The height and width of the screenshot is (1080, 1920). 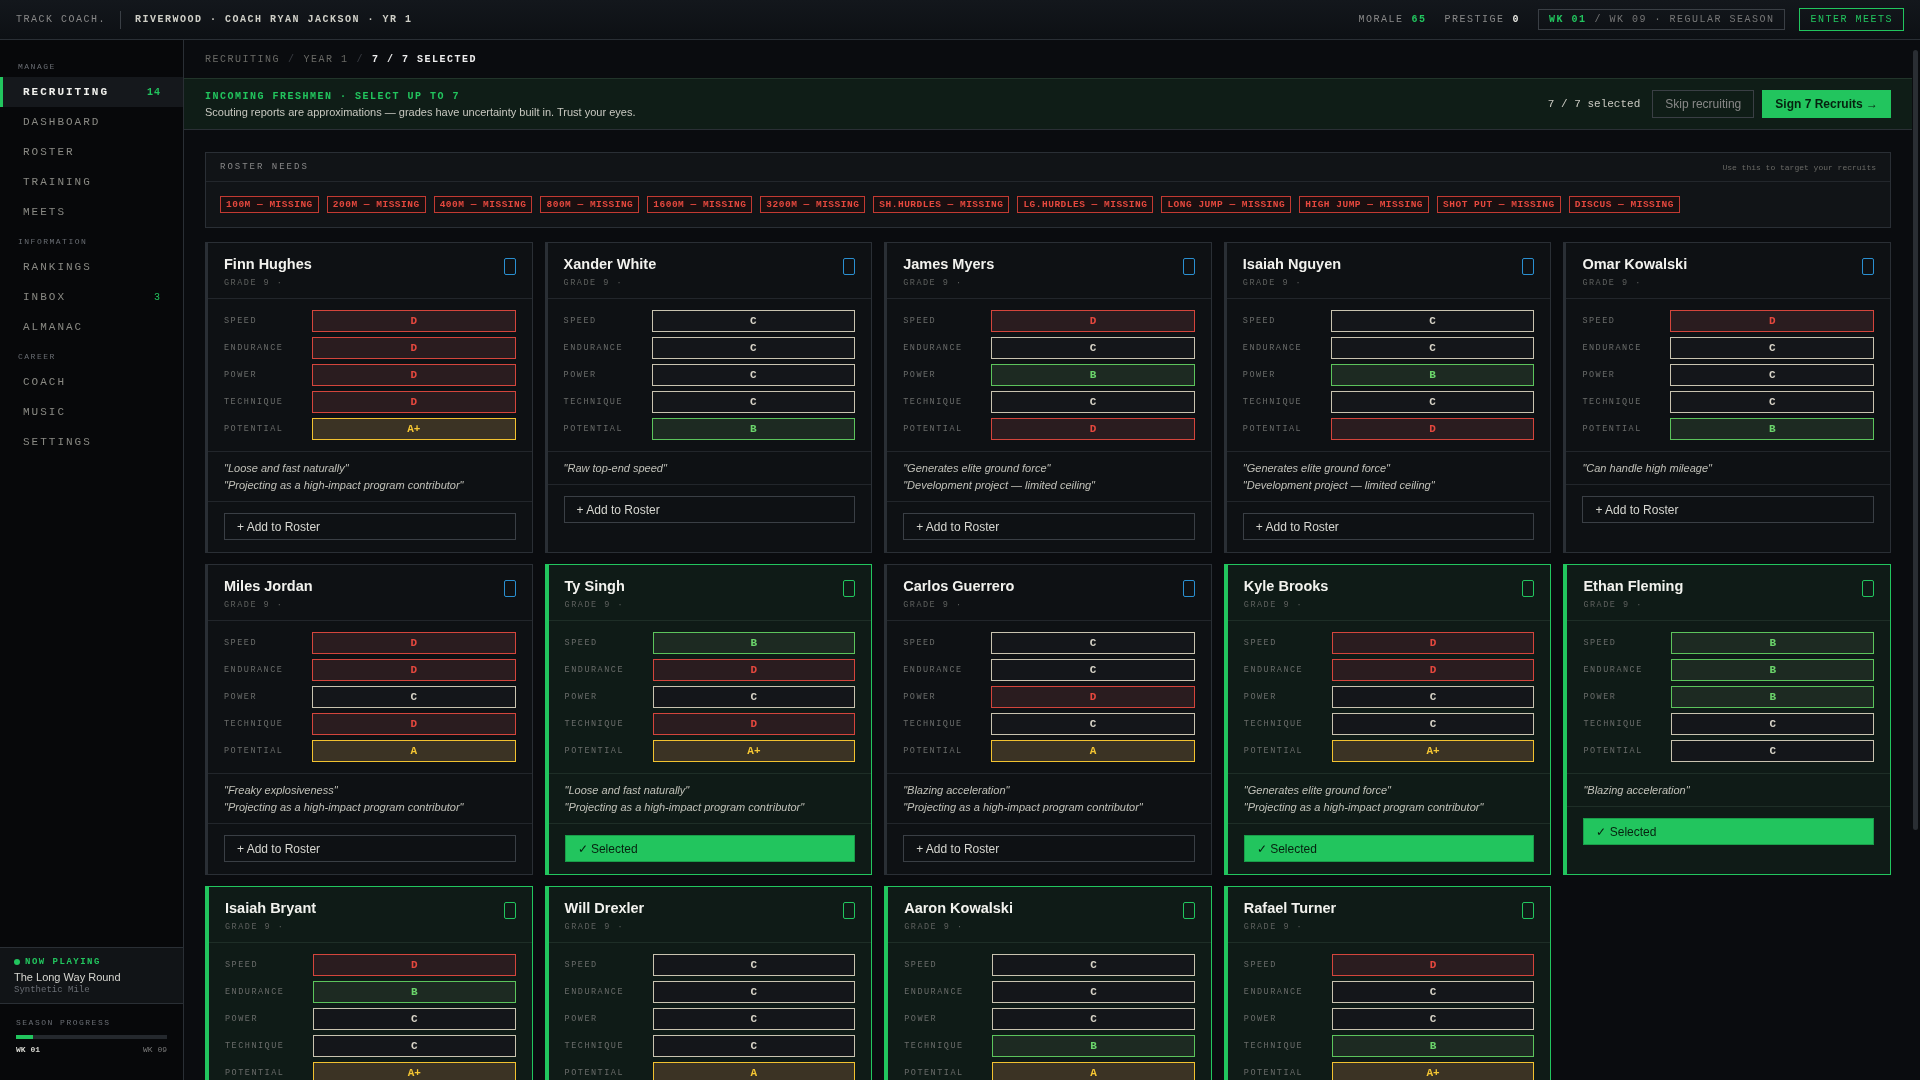 What do you see at coordinates (1317, 468) in the screenshot?
I see `scouting-quote: "Generates elite ground force"` at bounding box center [1317, 468].